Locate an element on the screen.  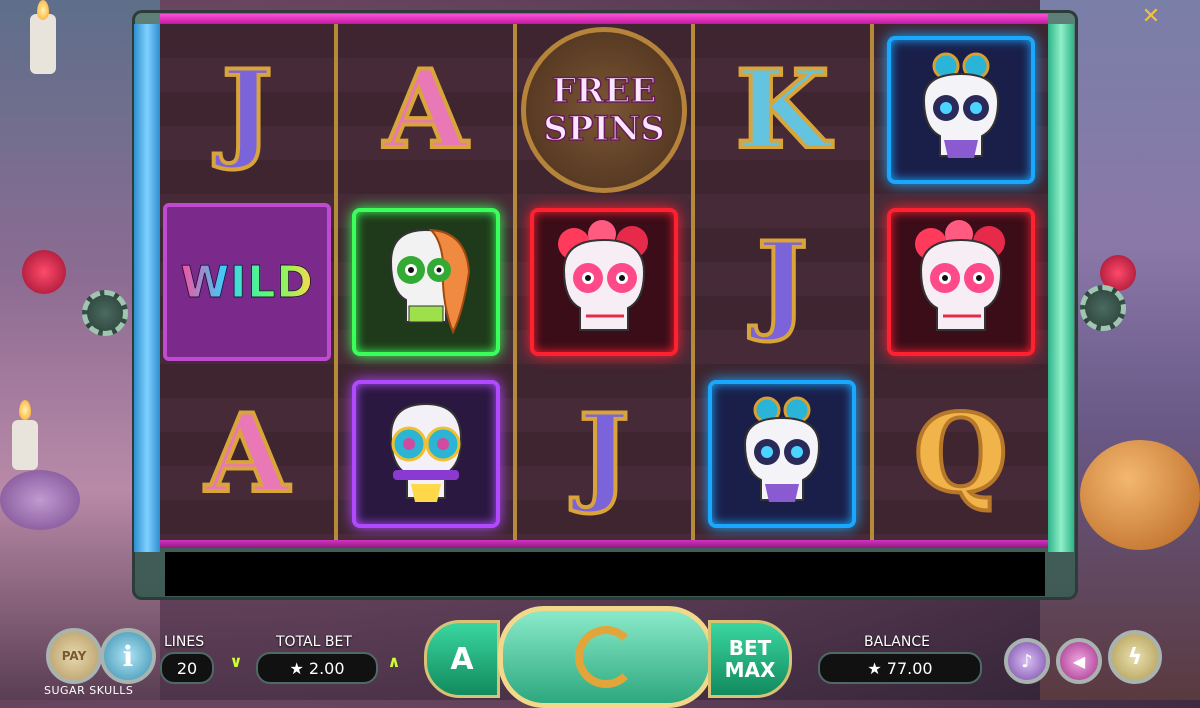
symbol-cell: Q is located at coordinates (961, 454).